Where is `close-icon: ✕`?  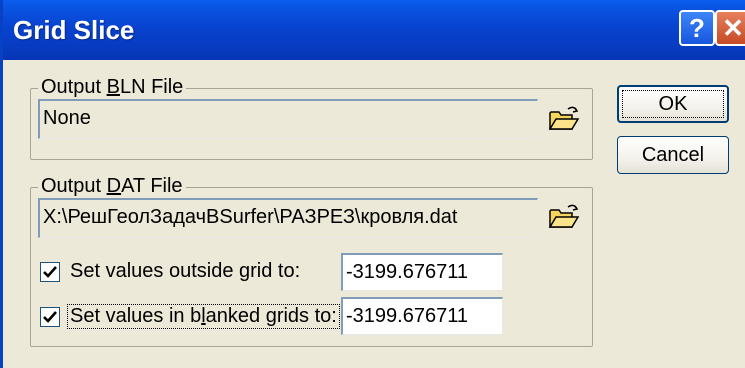 close-icon: ✕ is located at coordinates (733, 28).